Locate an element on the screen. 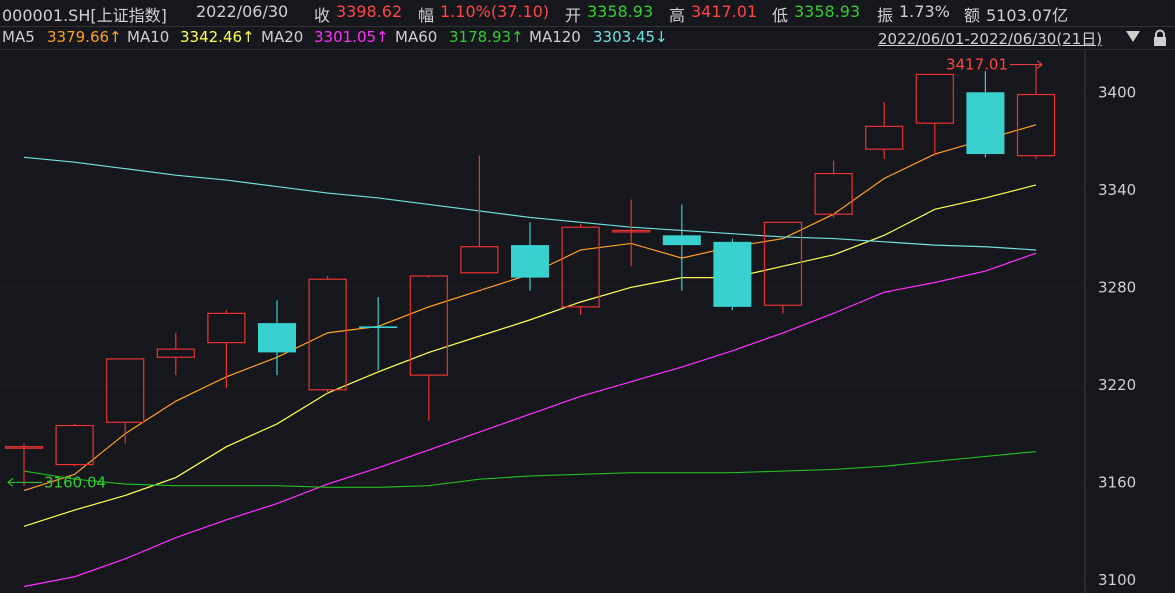 The image size is (1175, 593). amount-value: 5103.07亿 is located at coordinates (1027, 15).